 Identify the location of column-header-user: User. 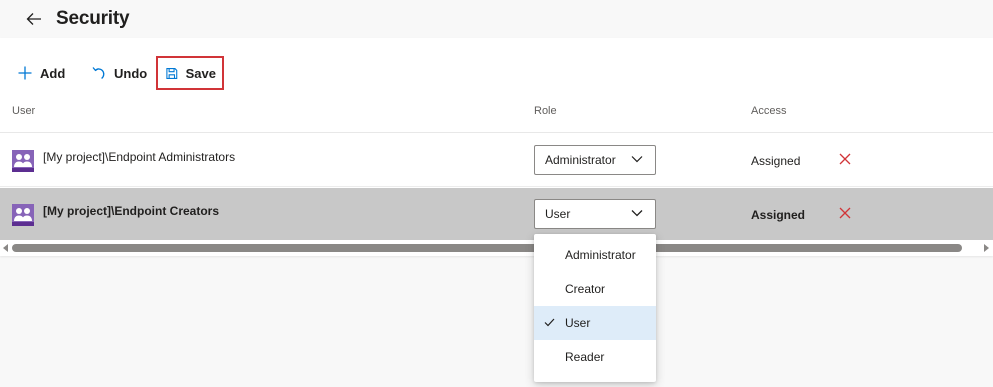
(23, 111).